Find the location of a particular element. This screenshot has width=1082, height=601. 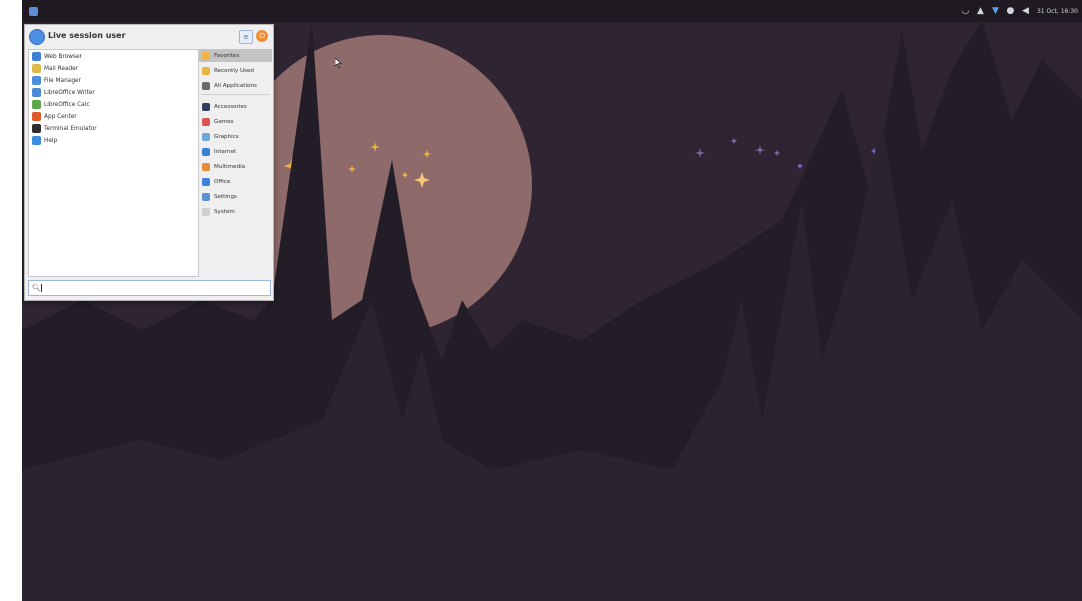

category-label: Favorites is located at coordinates (227, 55).